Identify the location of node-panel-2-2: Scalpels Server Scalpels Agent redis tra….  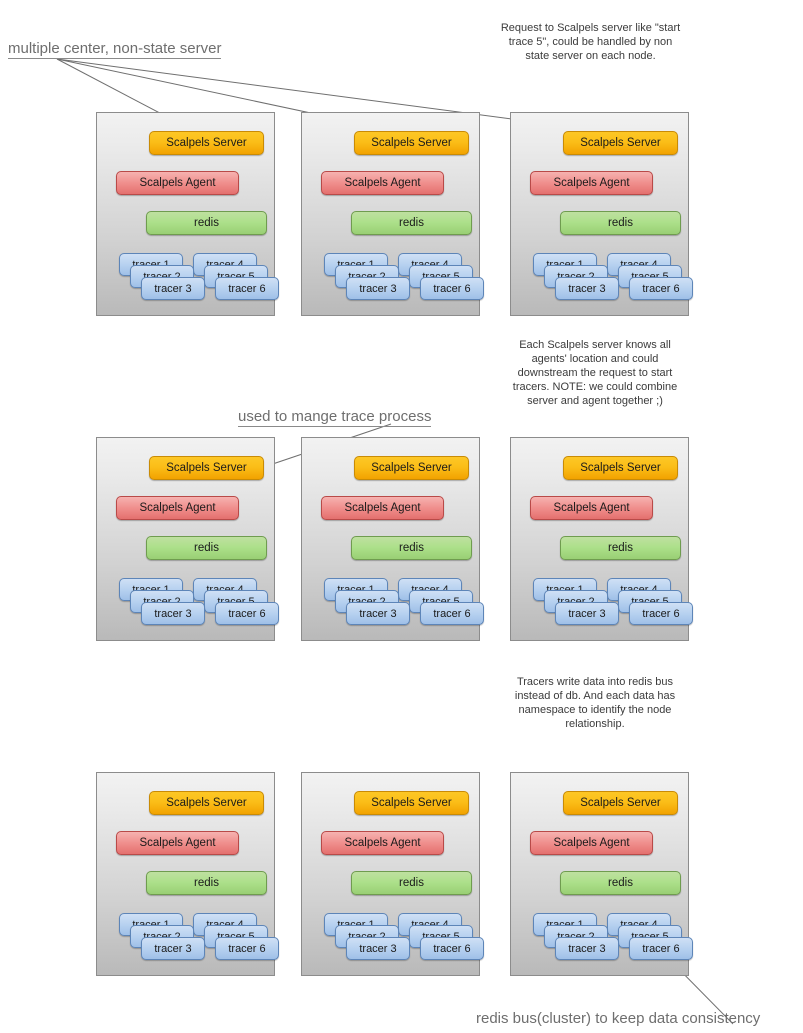
(392, 539).